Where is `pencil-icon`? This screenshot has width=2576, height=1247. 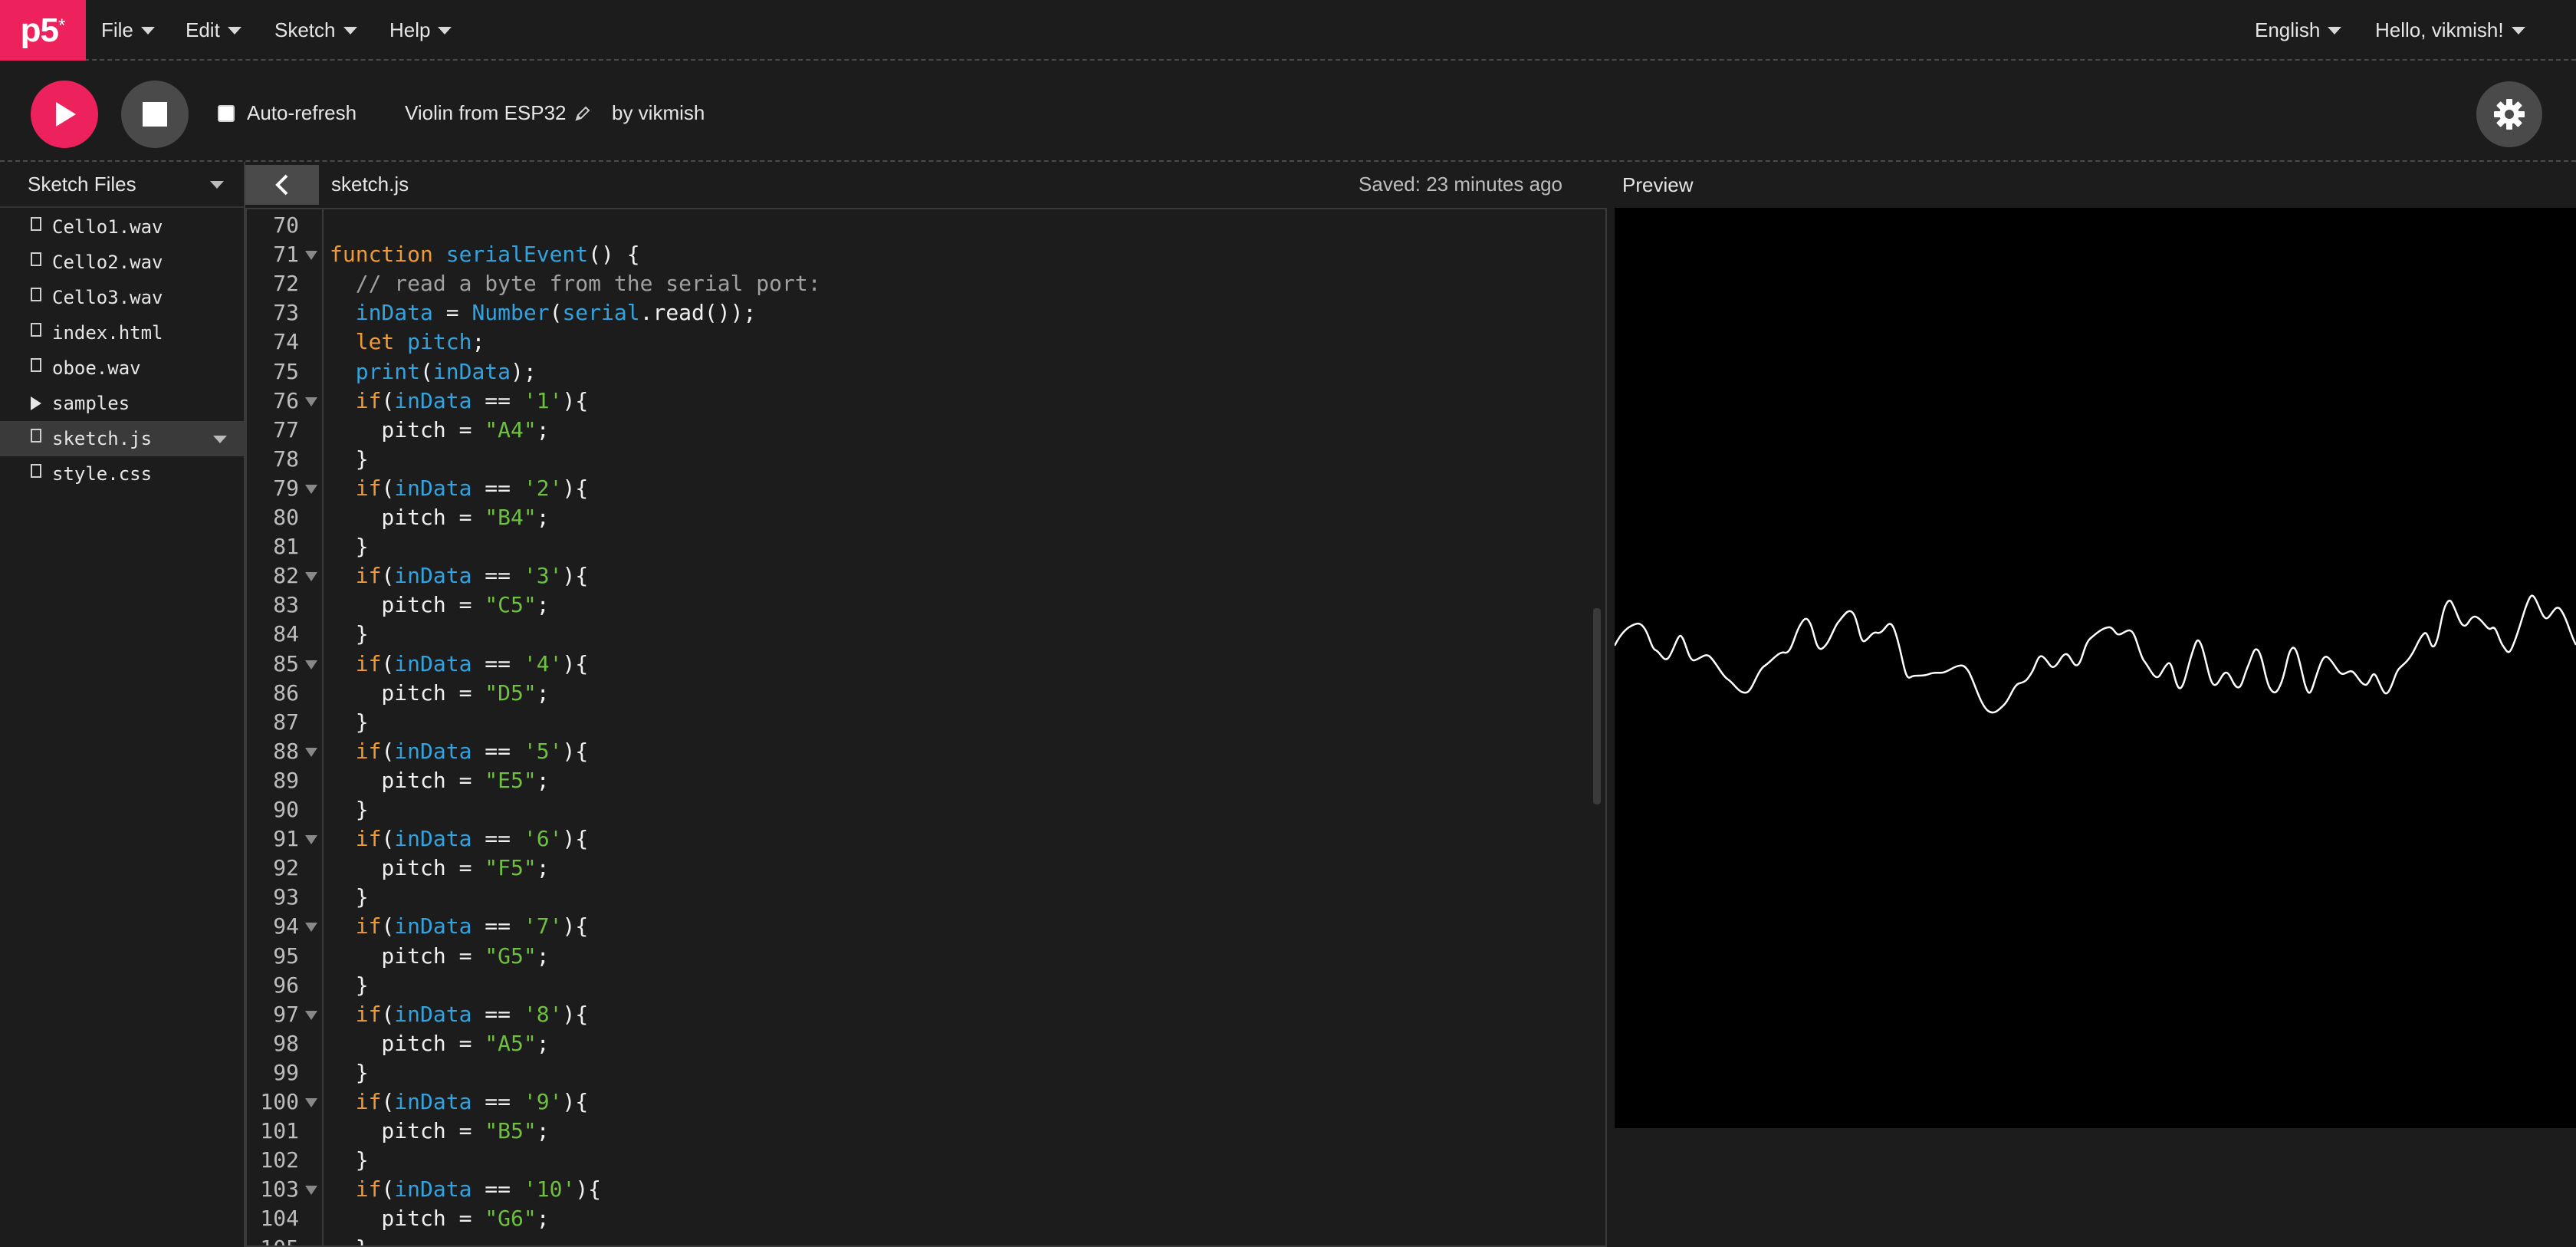
pencil-icon is located at coordinates (582, 114).